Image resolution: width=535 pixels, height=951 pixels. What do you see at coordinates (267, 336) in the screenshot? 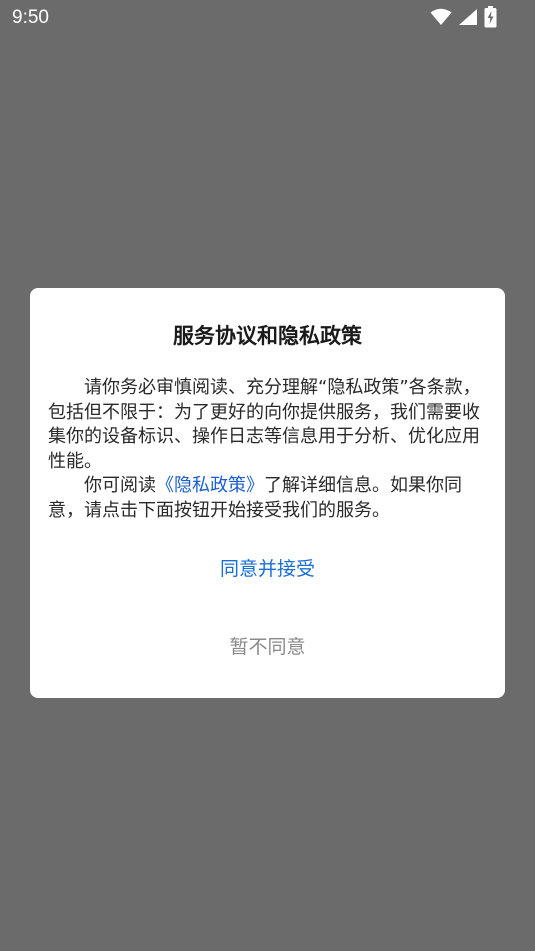
I see `dialog-title: 服务协议和隐私政策` at bounding box center [267, 336].